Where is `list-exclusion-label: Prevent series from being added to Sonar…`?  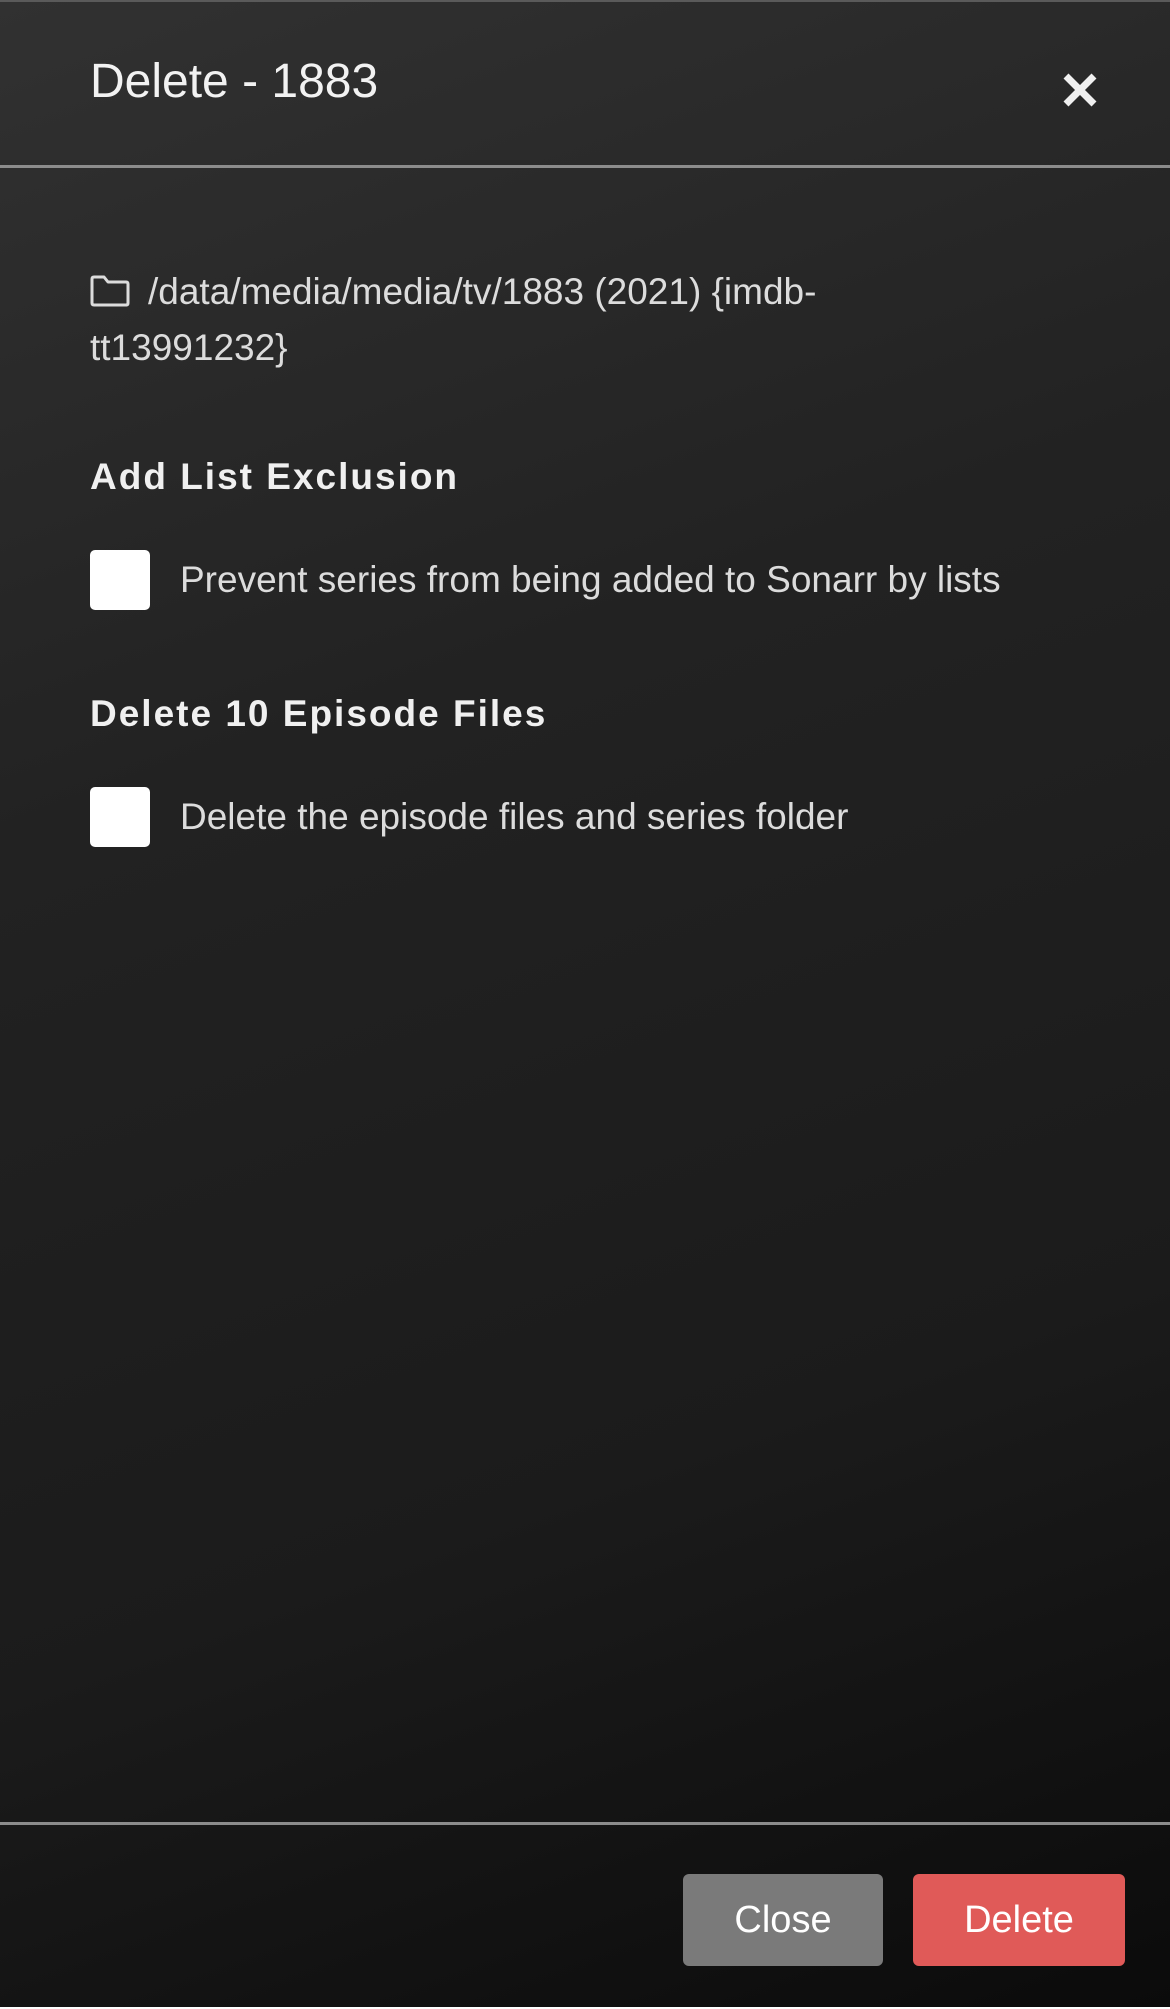
list-exclusion-label: Prevent series from being added to Sonar… is located at coordinates (590, 579).